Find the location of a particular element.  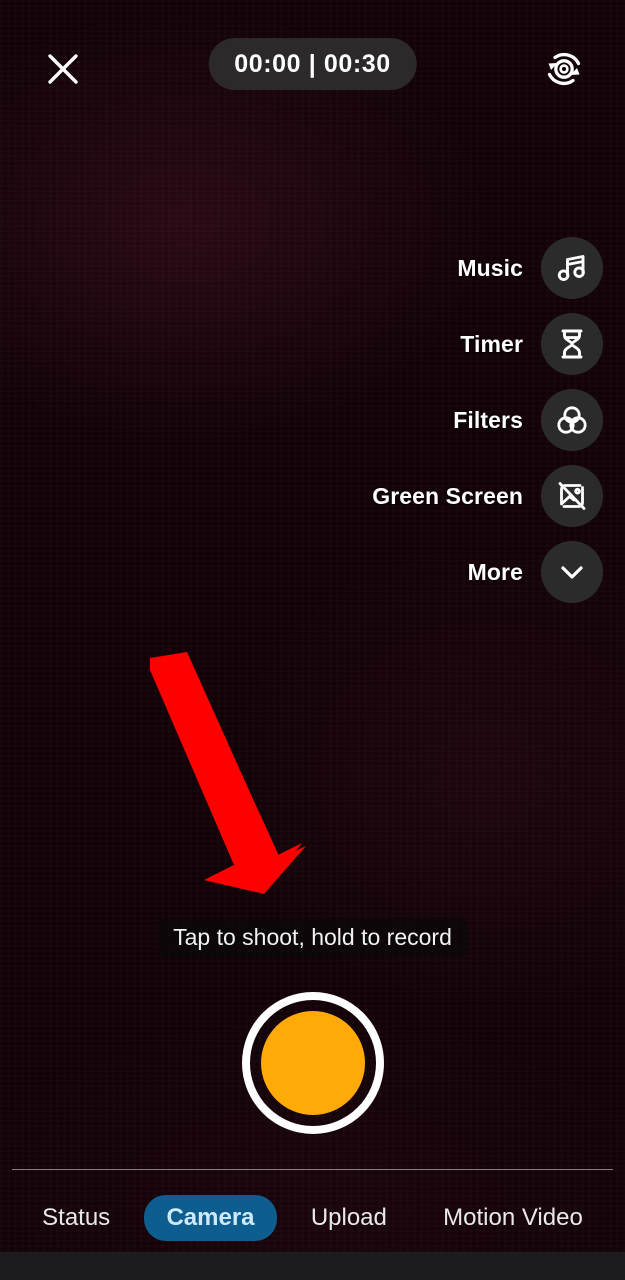

tool-filters: Filters is located at coordinates (487, 420).